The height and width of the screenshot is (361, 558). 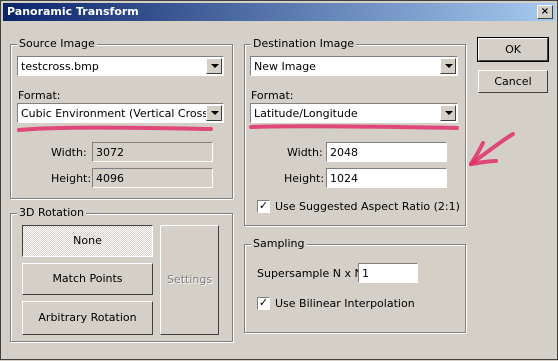 I want to click on annotation-underline-destination, so click(x=354, y=127).